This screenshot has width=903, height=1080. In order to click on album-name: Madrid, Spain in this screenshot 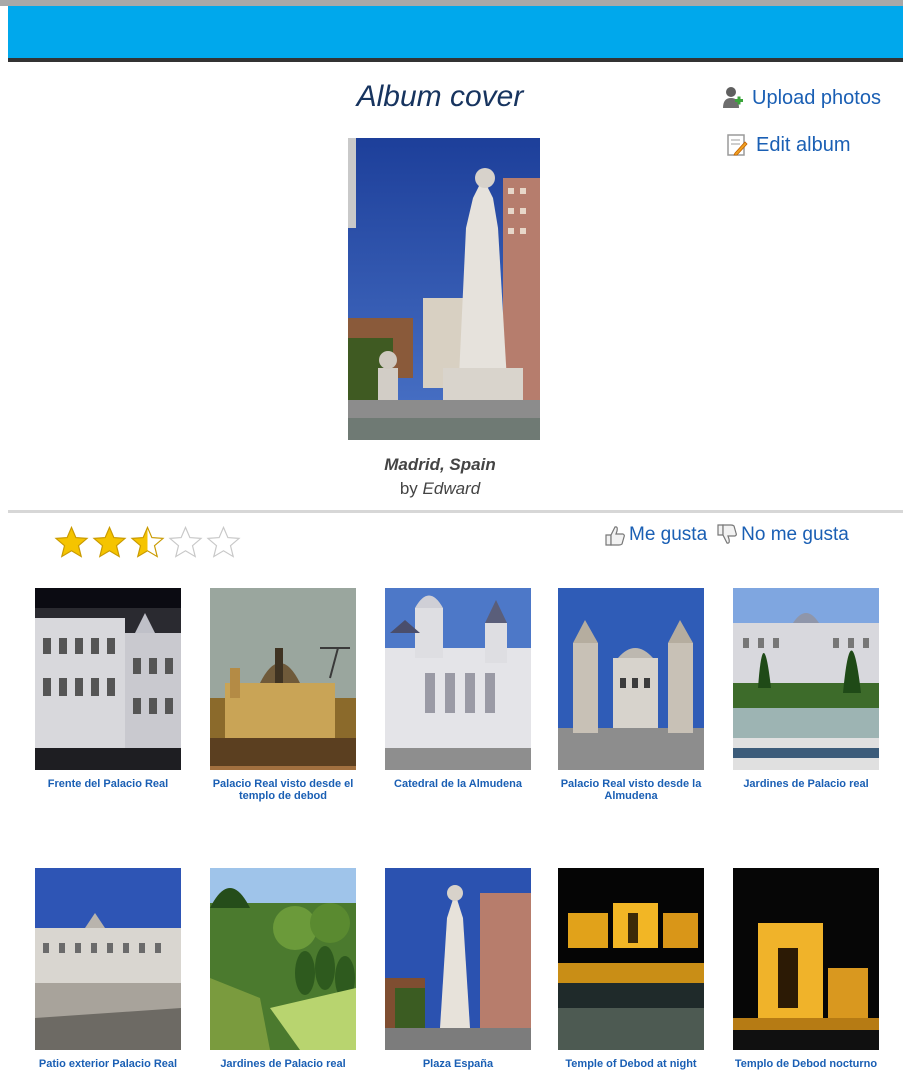, I will do `click(440, 464)`.